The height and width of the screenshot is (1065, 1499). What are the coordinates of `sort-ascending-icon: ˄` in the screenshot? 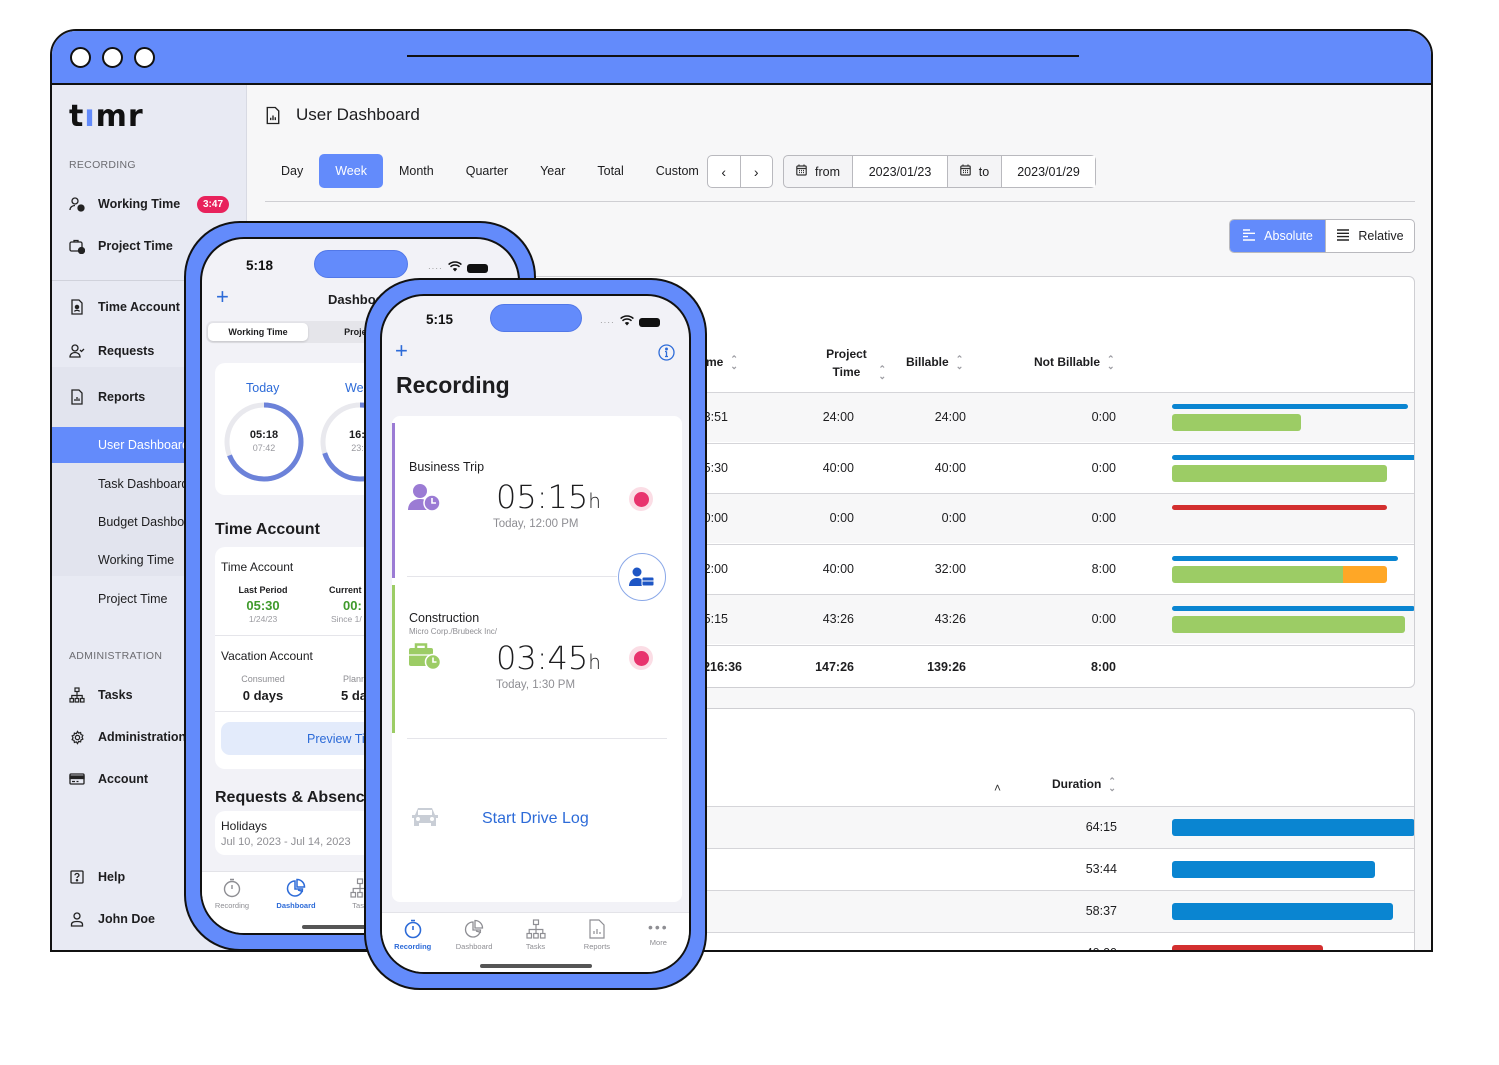 It's located at (997, 788).